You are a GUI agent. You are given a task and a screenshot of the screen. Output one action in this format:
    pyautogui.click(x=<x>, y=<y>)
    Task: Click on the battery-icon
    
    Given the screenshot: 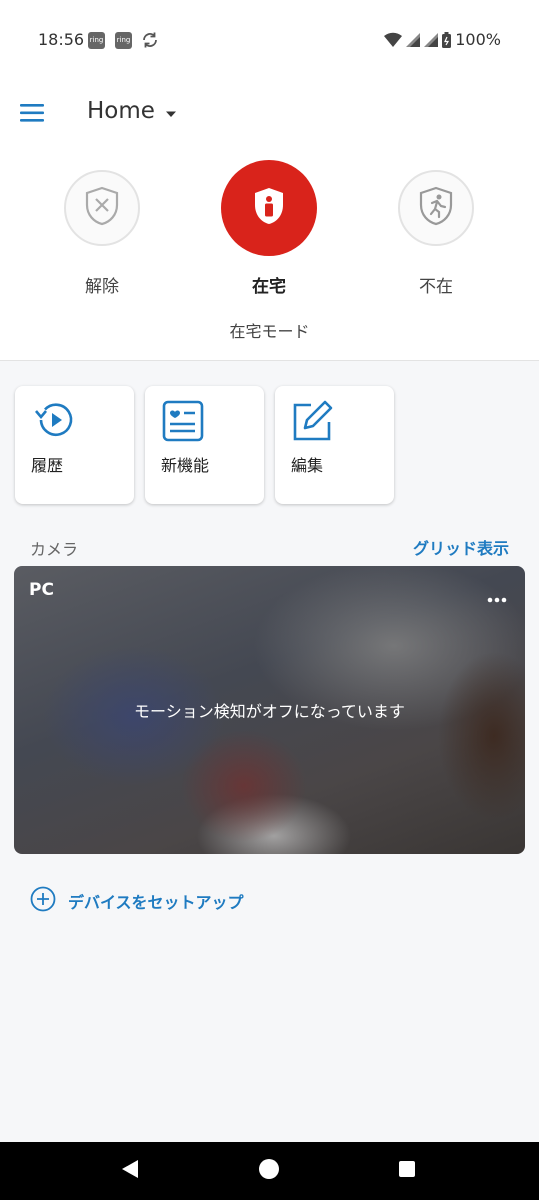 What is the action you would take?
    pyautogui.click(x=447, y=39)
    